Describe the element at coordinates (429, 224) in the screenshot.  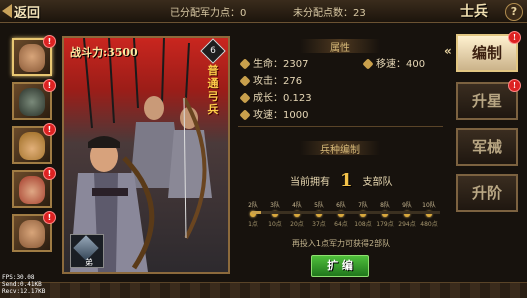
I see `tier-point-cost: 480点` at that location.